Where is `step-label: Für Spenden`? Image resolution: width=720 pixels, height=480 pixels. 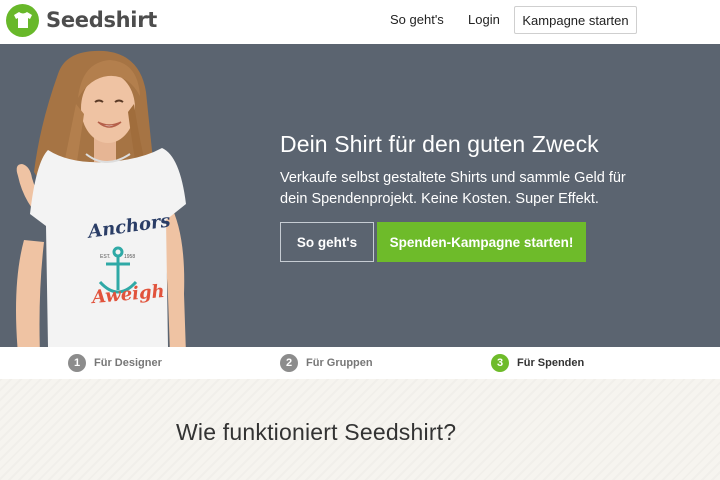 step-label: Für Spenden is located at coordinates (551, 363).